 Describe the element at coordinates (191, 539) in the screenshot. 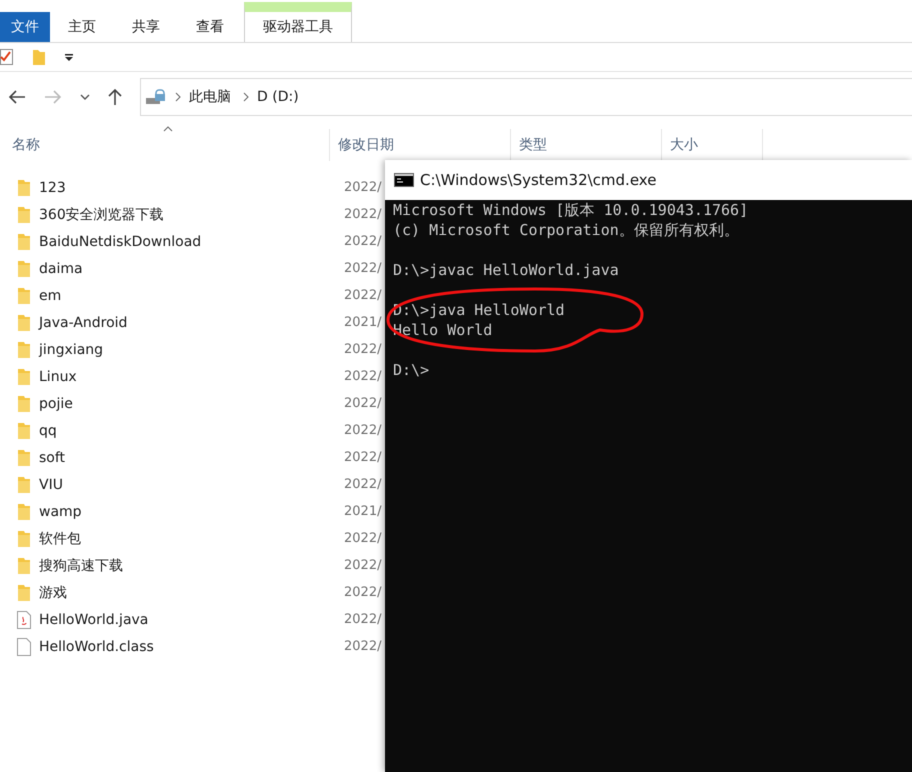

I see `file-name: 软件包` at that location.